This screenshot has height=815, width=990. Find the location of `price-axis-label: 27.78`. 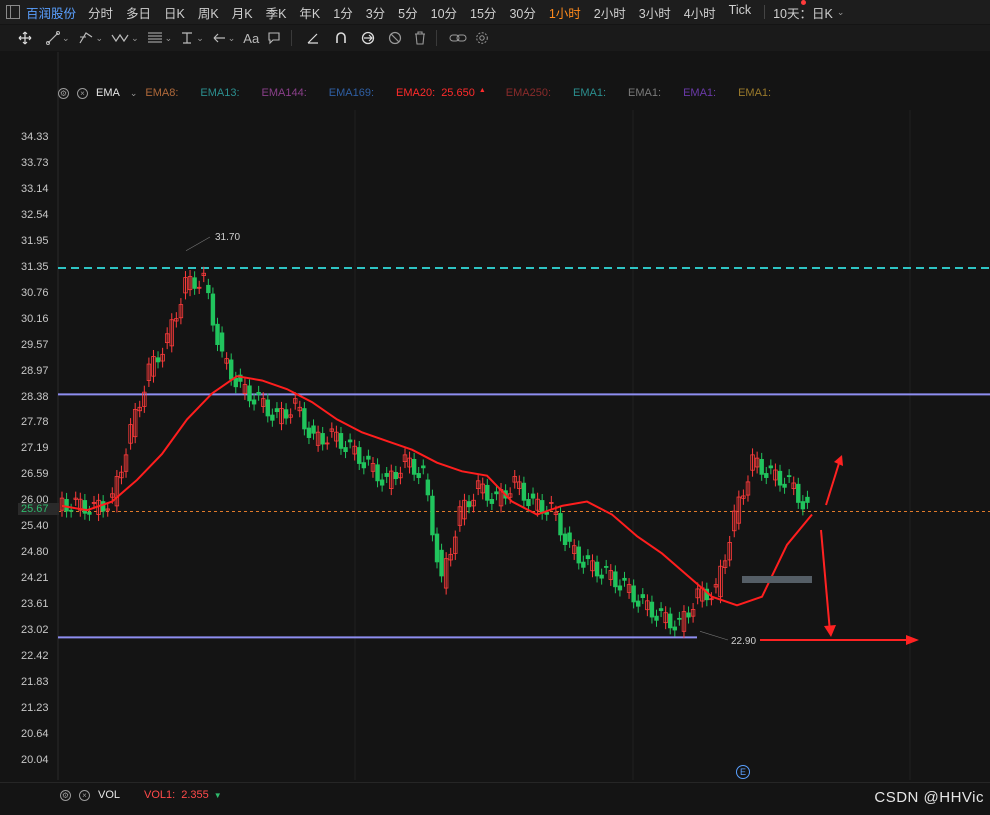

price-axis-label: 27.78 is located at coordinates (35, 422).